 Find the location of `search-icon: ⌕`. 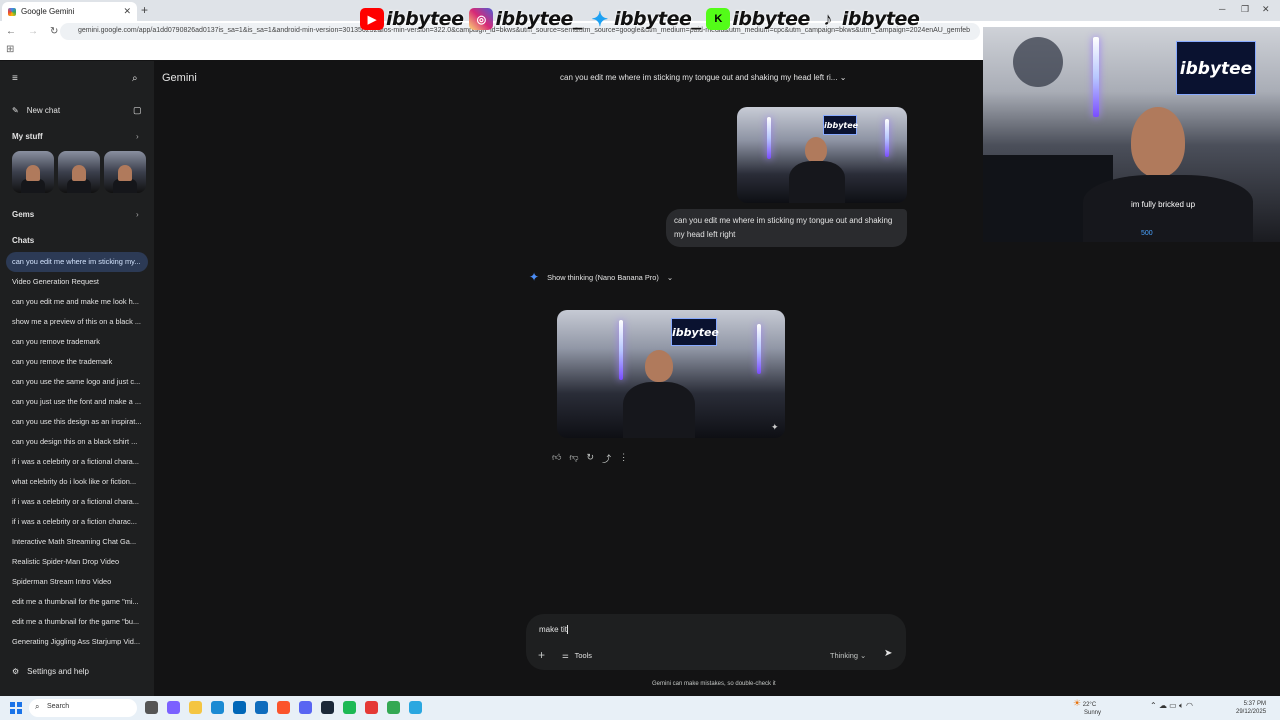

search-icon: ⌕ is located at coordinates (135, 78).